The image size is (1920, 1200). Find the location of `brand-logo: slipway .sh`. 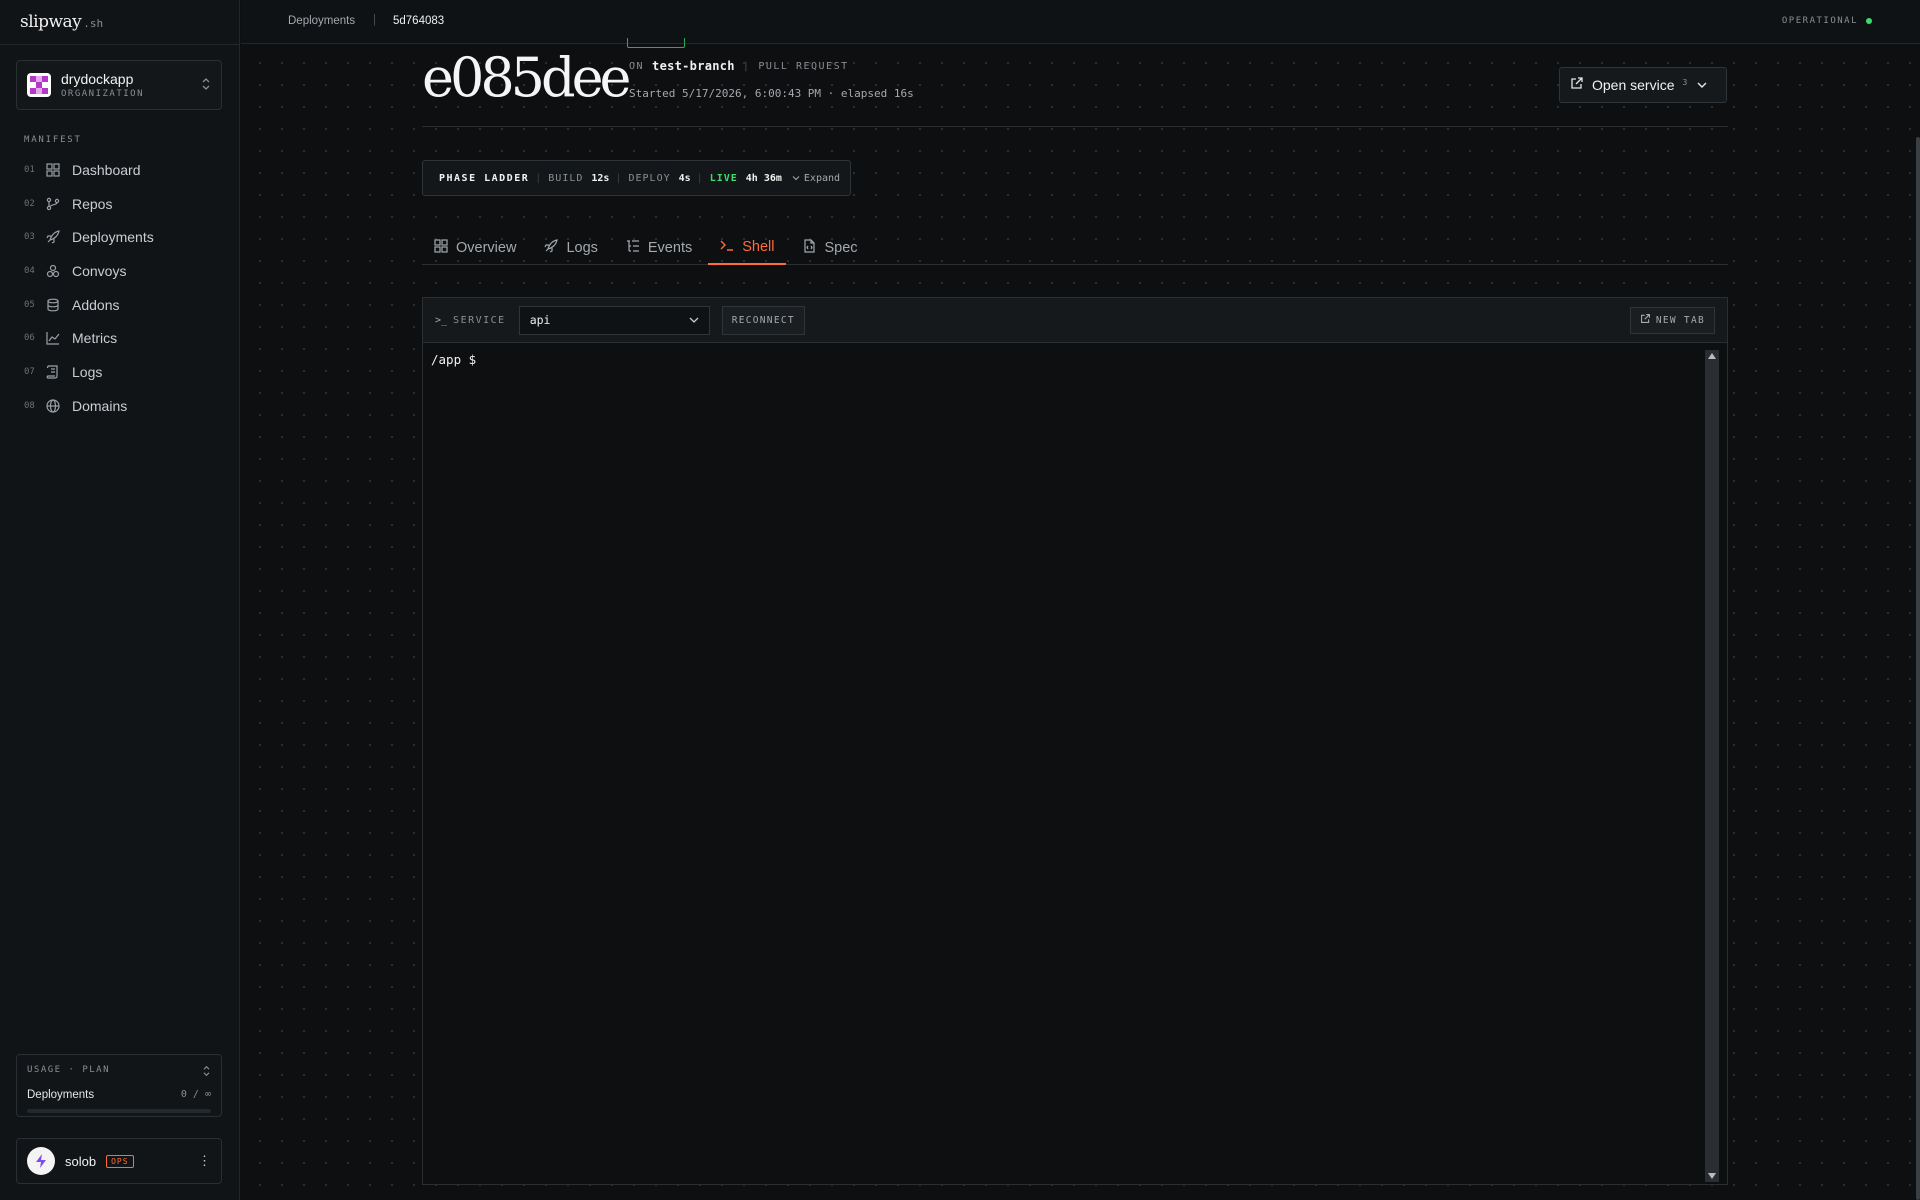

brand-logo: slipway .sh is located at coordinates (61, 24).